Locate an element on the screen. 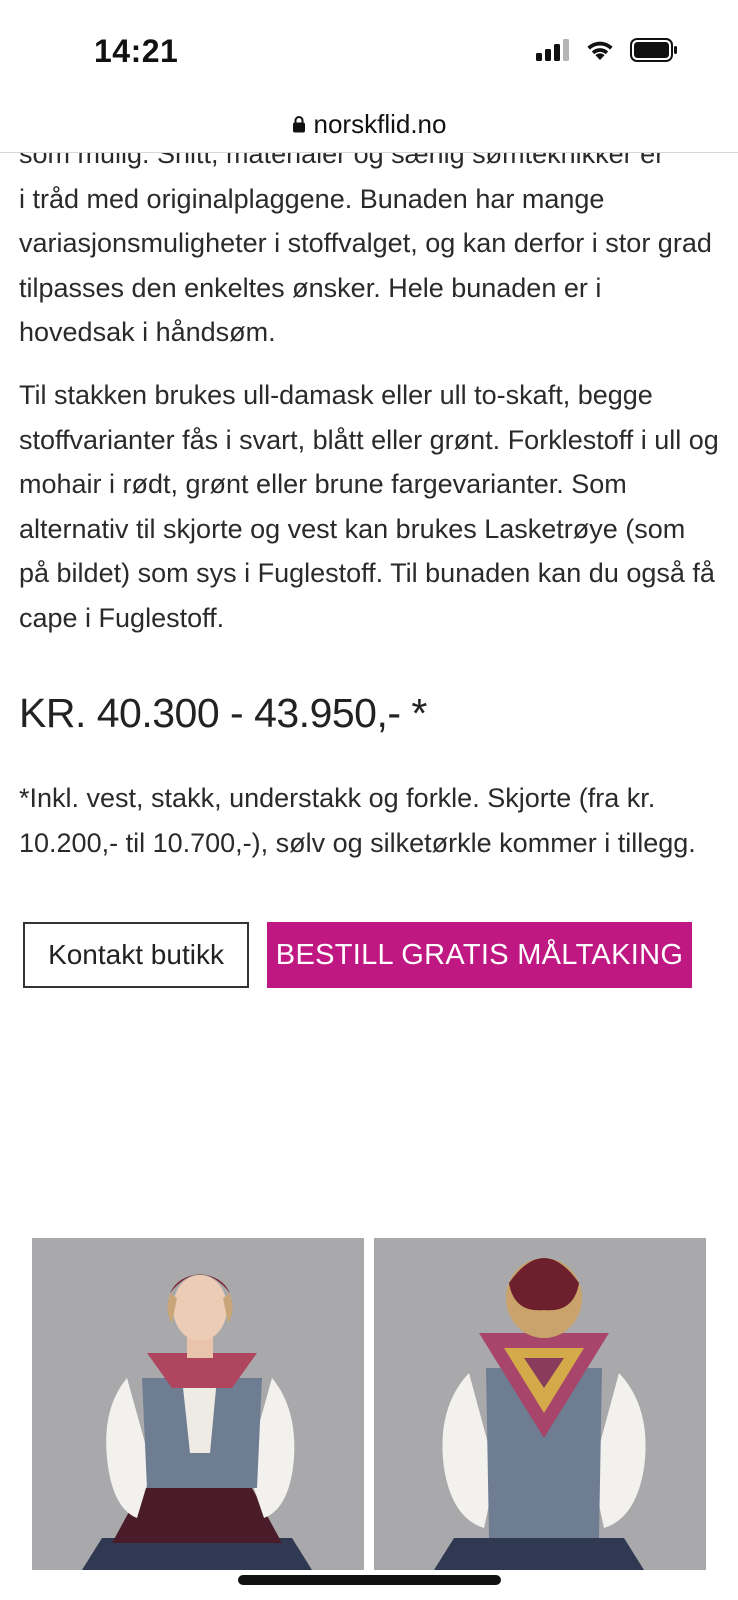  status-time: 14:21 is located at coordinates (136, 51).